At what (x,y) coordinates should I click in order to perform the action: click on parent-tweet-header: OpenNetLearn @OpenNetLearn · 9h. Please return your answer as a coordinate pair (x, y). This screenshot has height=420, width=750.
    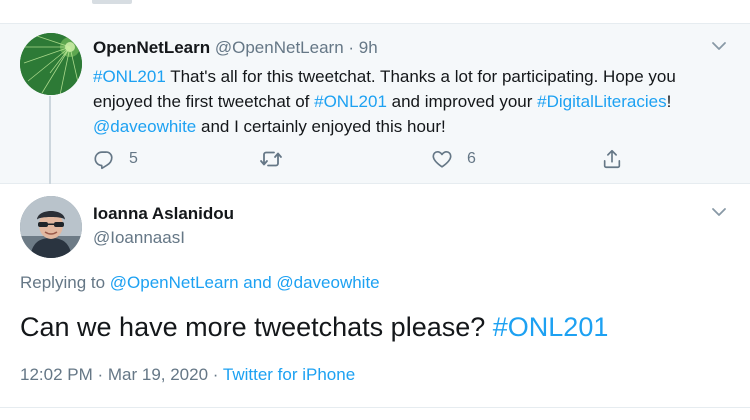
    Looking at the image, I should click on (235, 48).